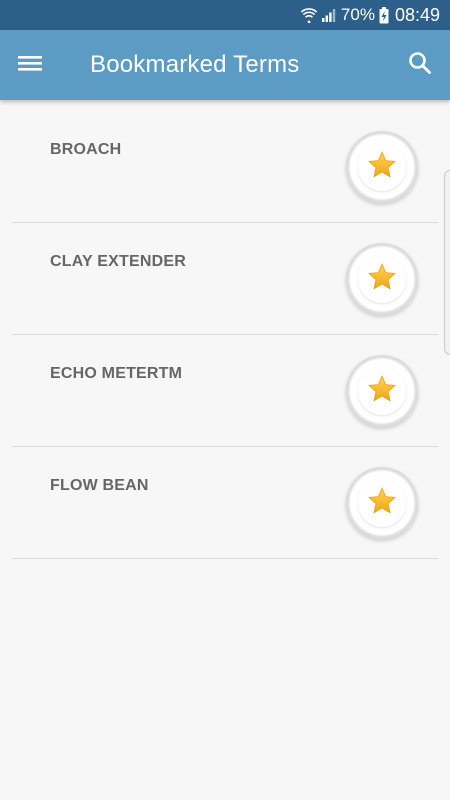  Describe the element at coordinates (225, 167) in the screenshot. I see `list-item: BROACH` at that location.